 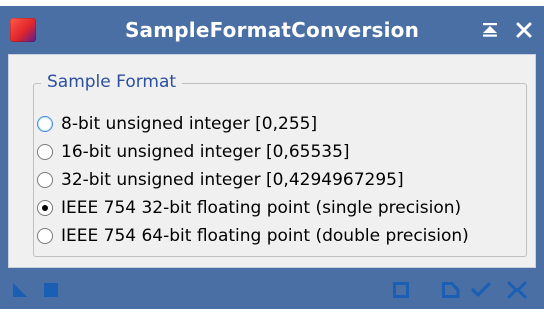 What do you see at coordinates (272, 312) in the screenshot?
I see `page-bottom-strip` at bounding box center [272, 312].